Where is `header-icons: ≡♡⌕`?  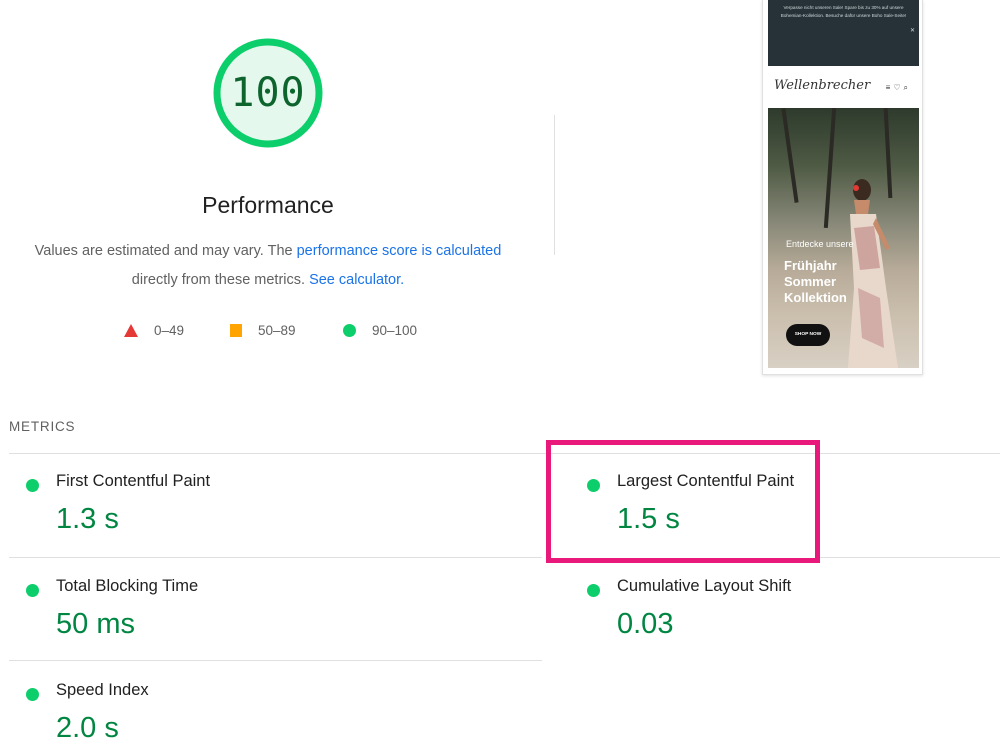
header-icons: ≡♡⌕ is located at coordinates (898, 88).